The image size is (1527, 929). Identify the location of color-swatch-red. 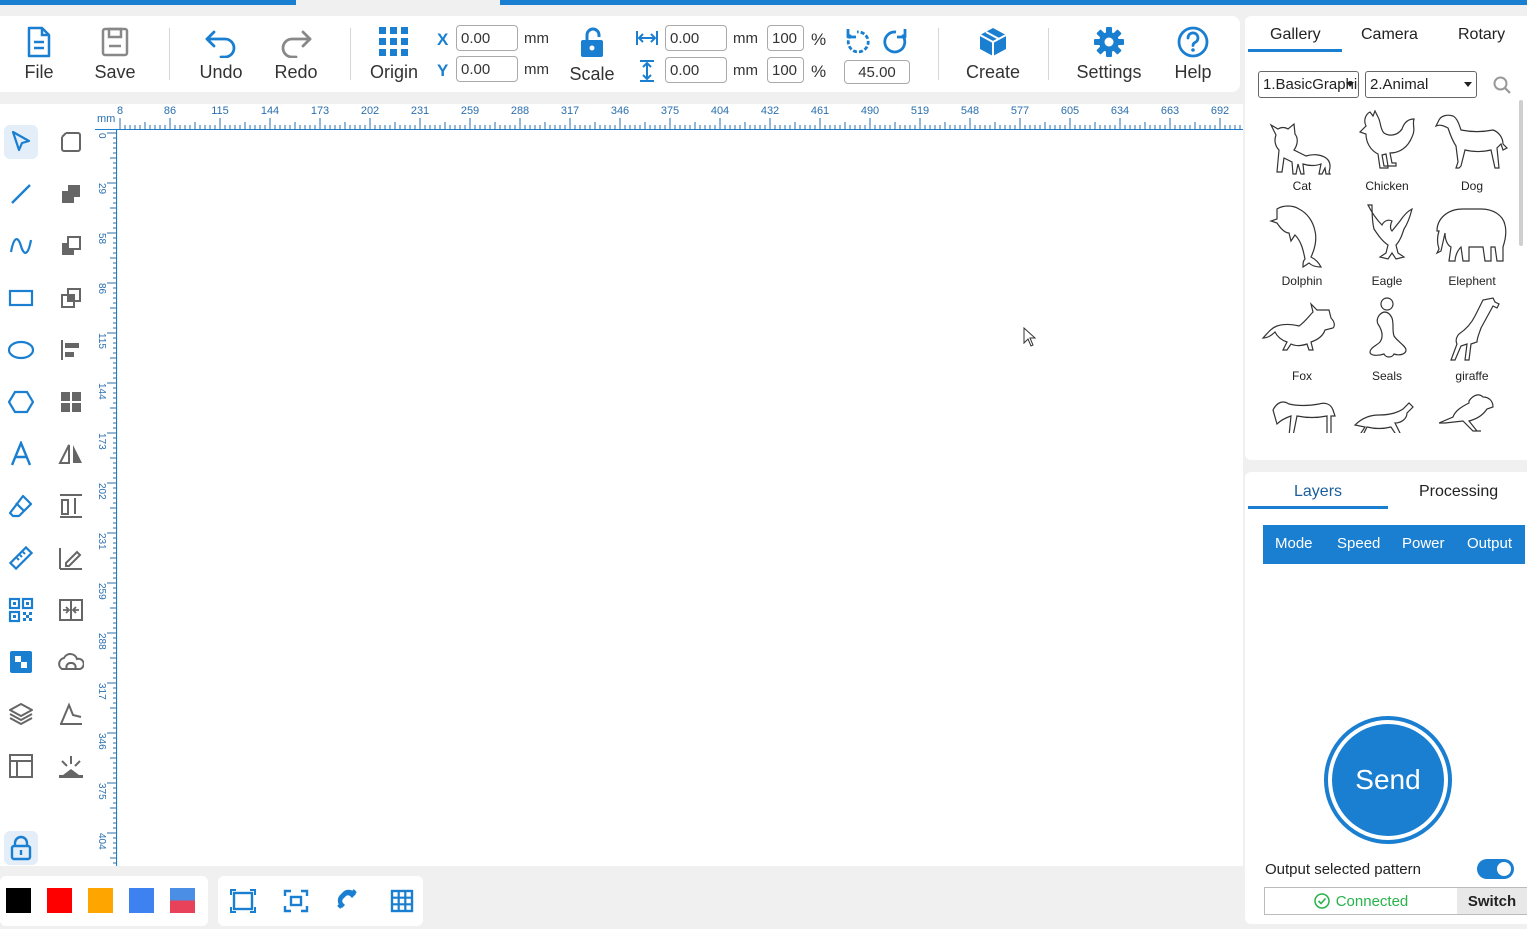
(59, 900).